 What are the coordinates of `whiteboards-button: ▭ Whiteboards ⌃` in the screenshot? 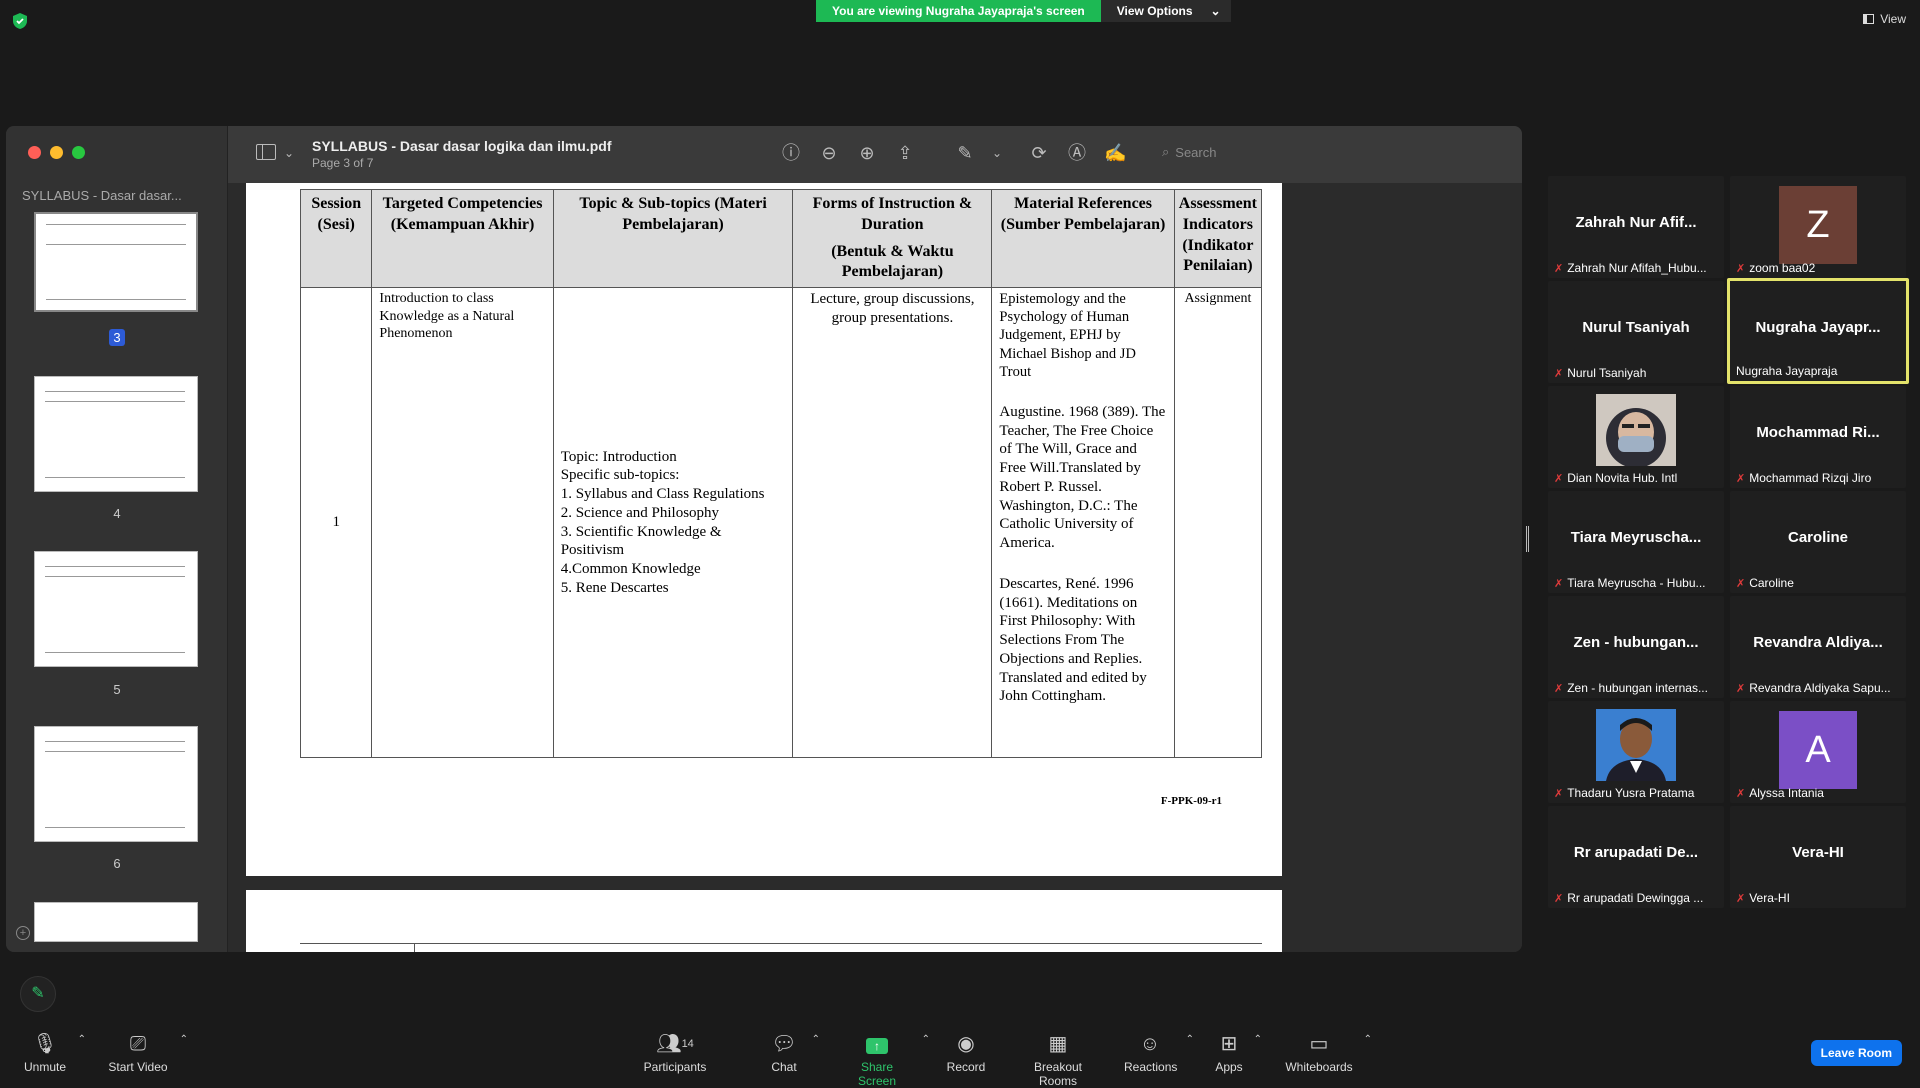 It's located at (1328, 1053).